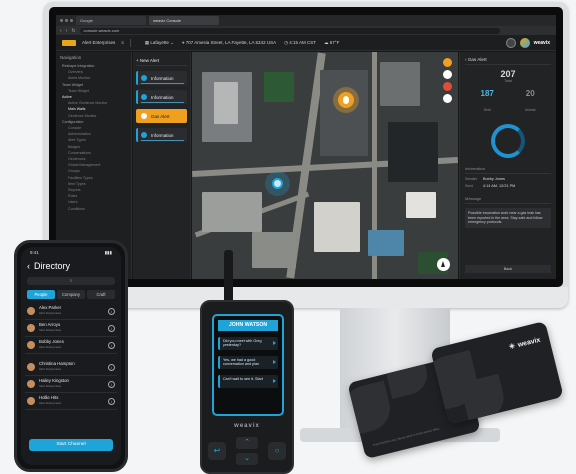 The height and width of the screenshot is (474, 576). Describe the element at coordinates (248, 362) in the screenshot. I see `message-bubble: Yes, we had a good conversation and plan` at that location.